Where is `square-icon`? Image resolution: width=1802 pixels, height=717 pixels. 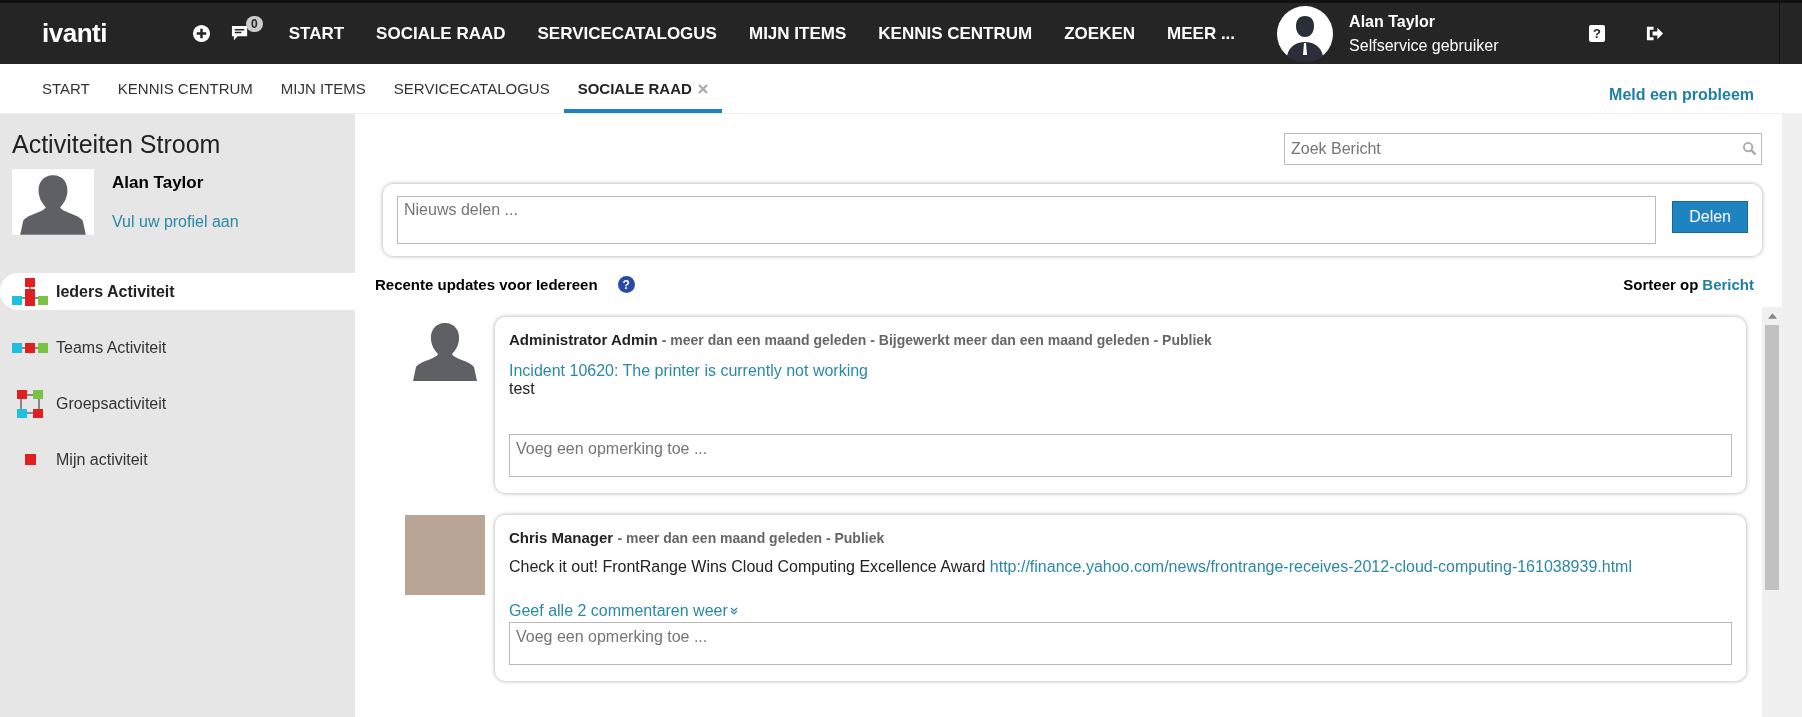 square-icon is located at coordinates (30, 459).